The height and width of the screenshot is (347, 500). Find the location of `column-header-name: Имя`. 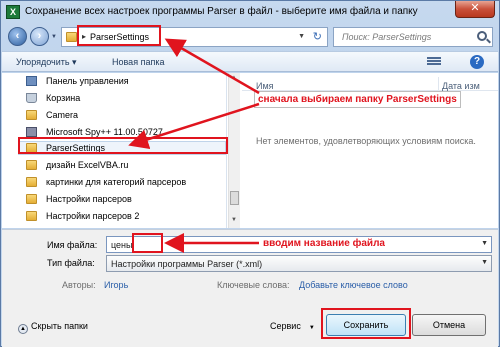

column-header-name: Имя is located at coordinates (265, 86).